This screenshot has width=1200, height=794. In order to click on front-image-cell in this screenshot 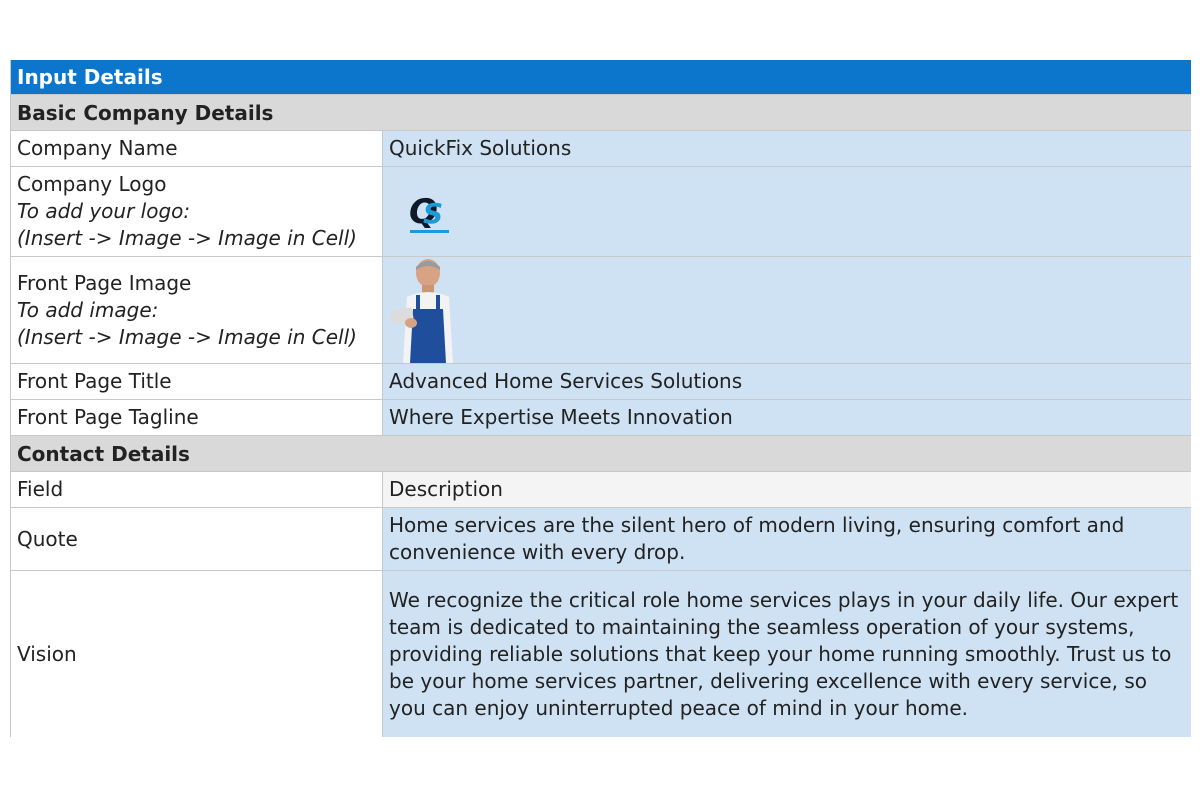, I will do `click(787, 310)`.